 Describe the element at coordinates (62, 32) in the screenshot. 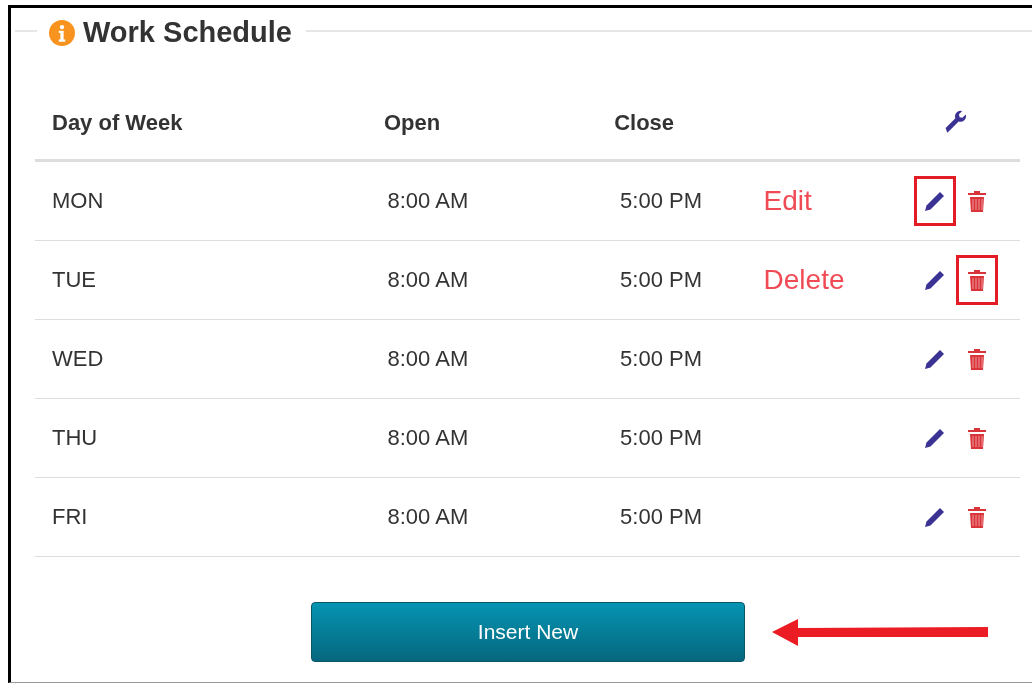

I see `info-icon` at that location.